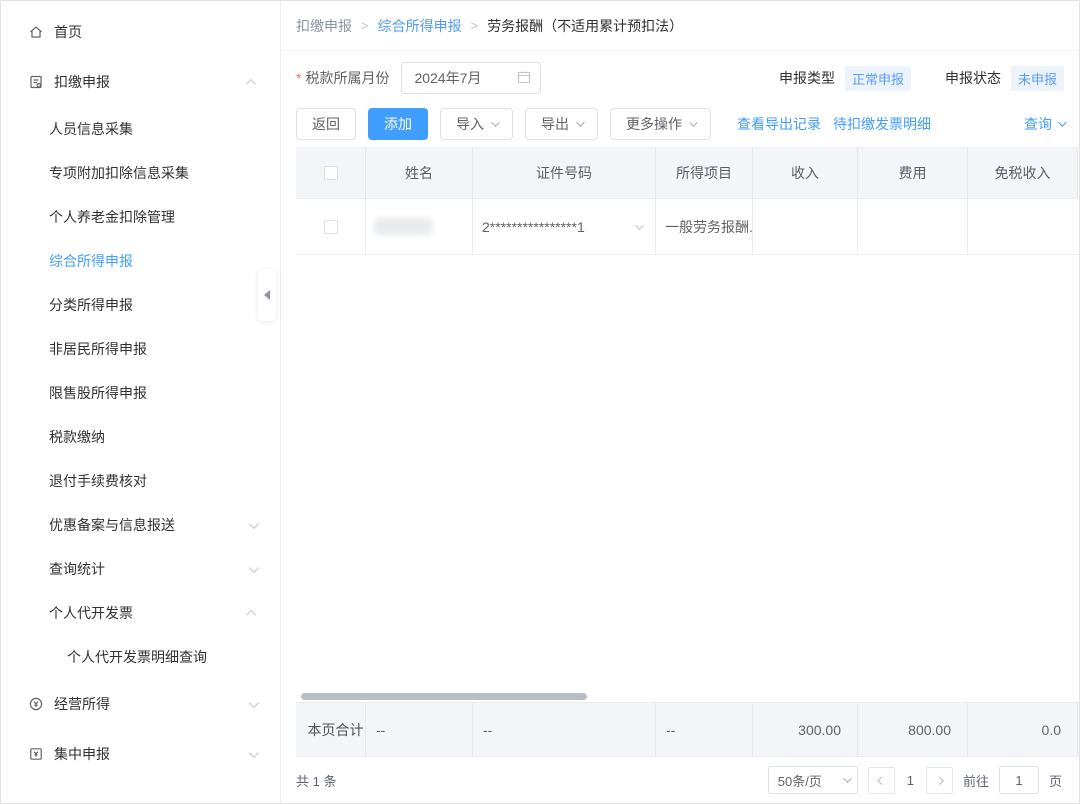 The image size is (1080, 804). Describe the element at coordinates (779, 124) in the screenshot. I see `view-export-records-link: 查看导出记录` at that location.